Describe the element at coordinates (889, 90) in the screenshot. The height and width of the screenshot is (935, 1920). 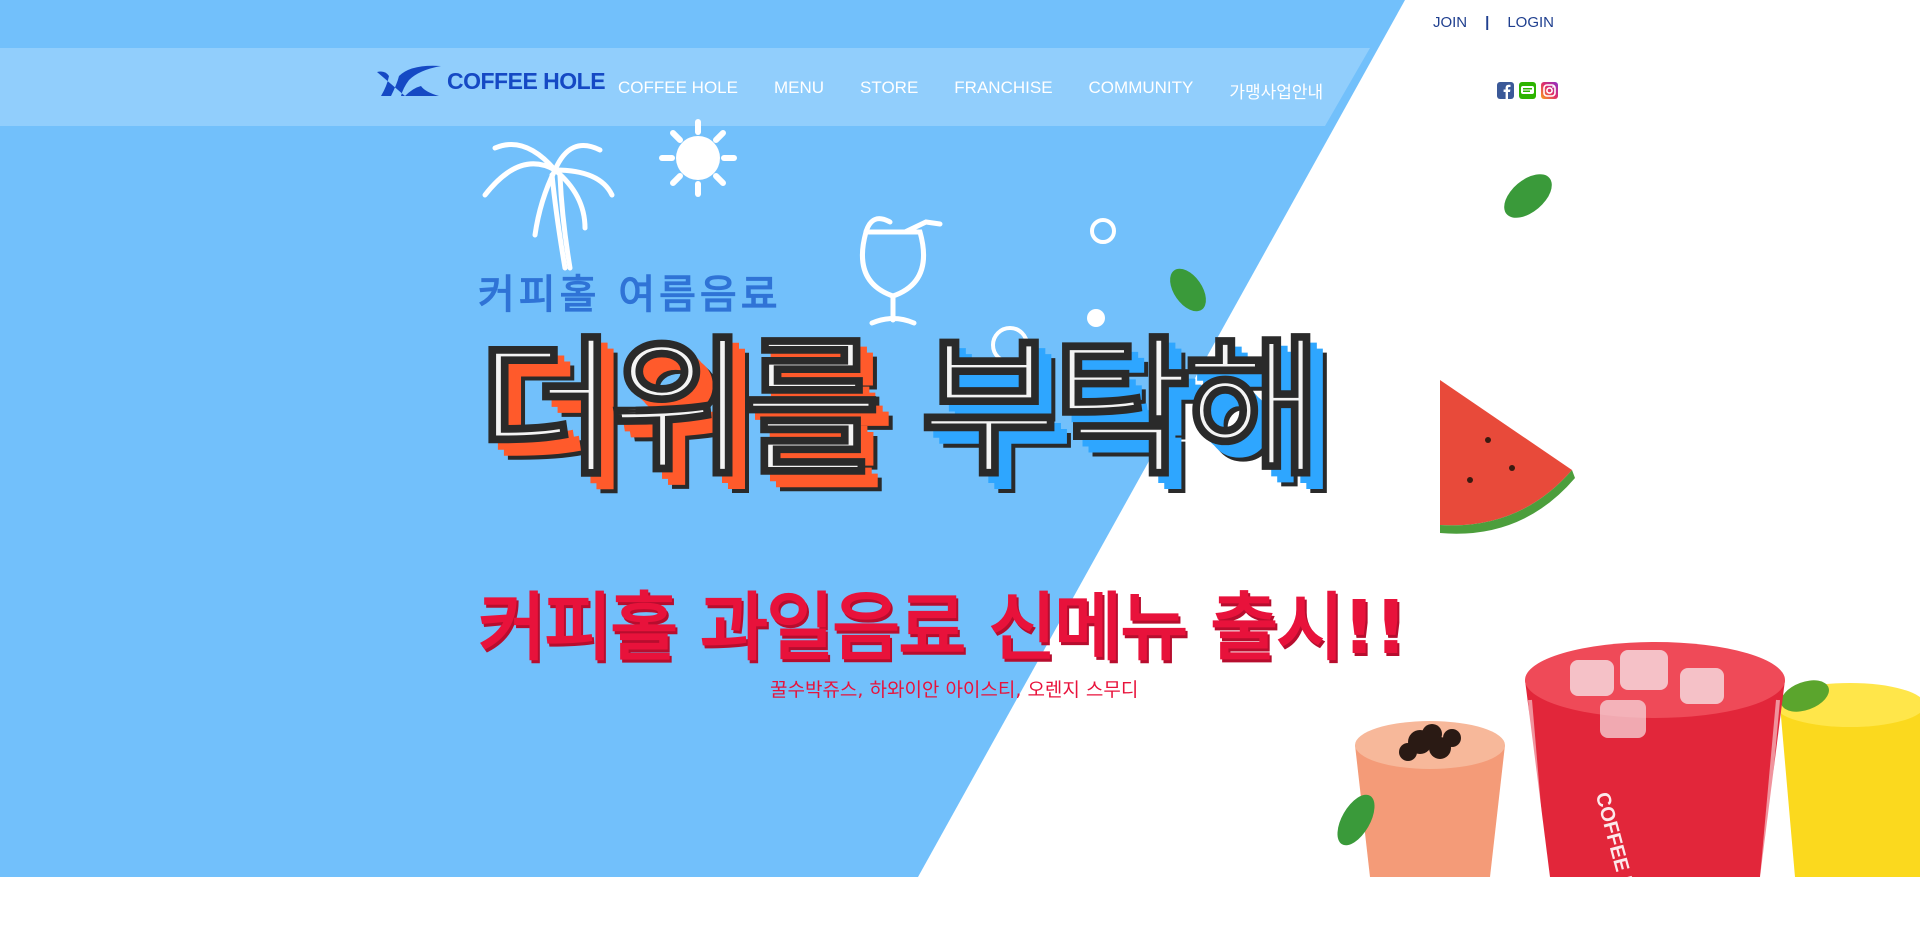
I see `nav-item-store: STORE` at that location.